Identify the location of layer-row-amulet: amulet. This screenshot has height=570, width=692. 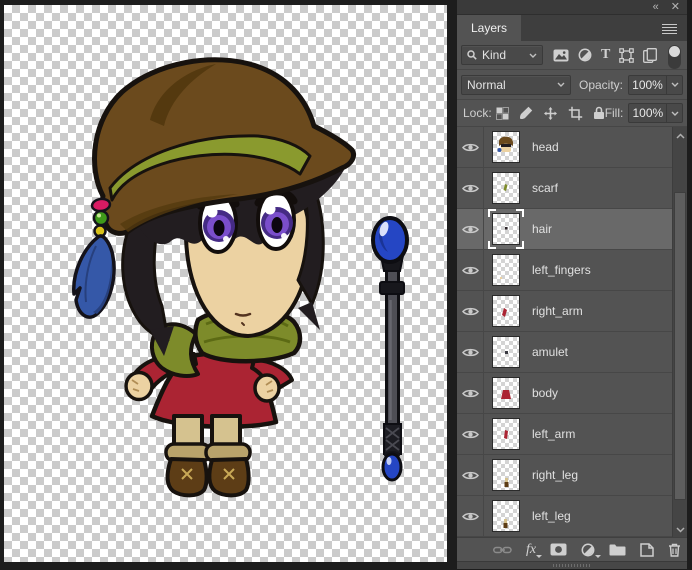
(564, 352).